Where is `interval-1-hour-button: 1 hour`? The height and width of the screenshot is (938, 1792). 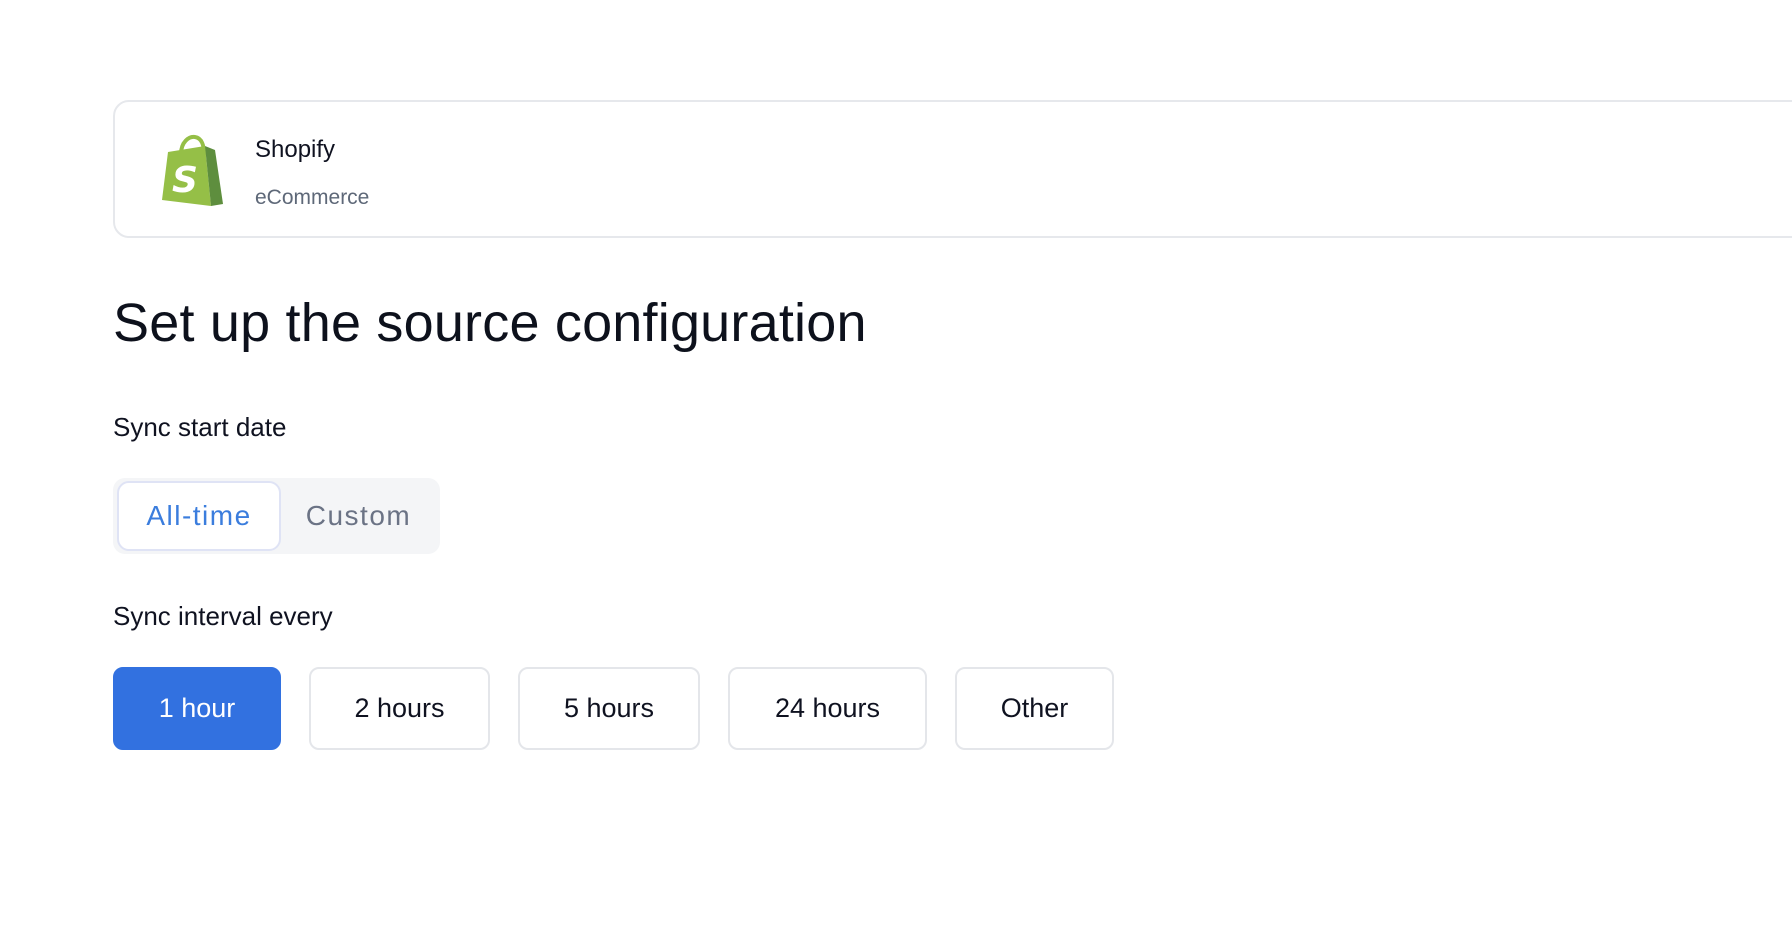 interval-1-hour-button: 1 hour is located at coordinates (197, 708).